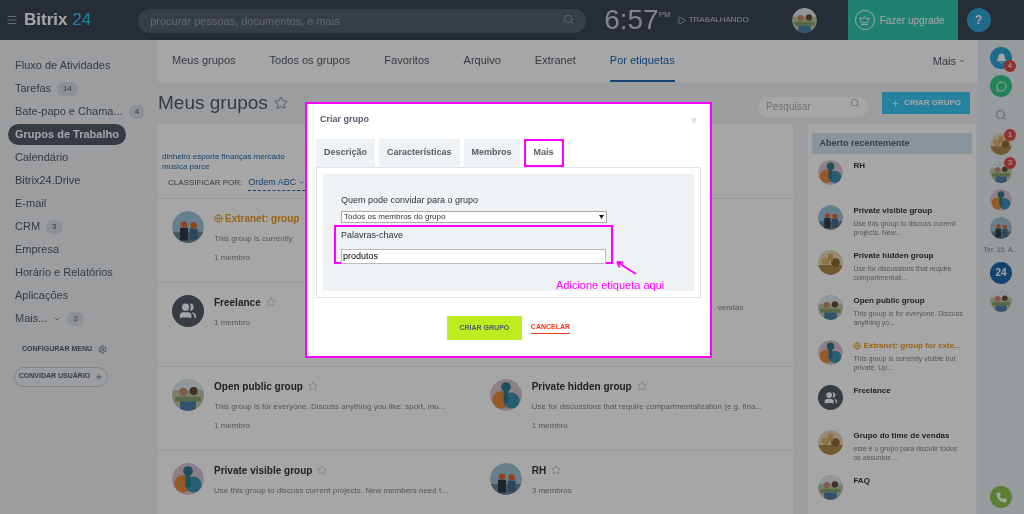  What do you see at coordinates (730, 307) in the screenshot?
I see `group-description: vendas` at bounding box center [730, 307].